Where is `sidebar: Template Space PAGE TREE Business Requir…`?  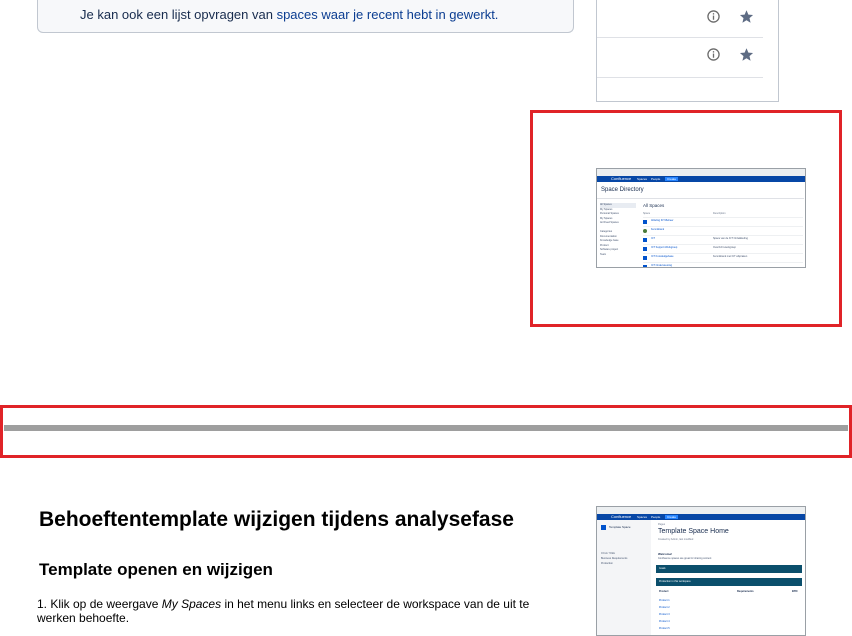
sidebar: Template Space PAGE TREE Business Requir… is located at coordinates (624, 577).